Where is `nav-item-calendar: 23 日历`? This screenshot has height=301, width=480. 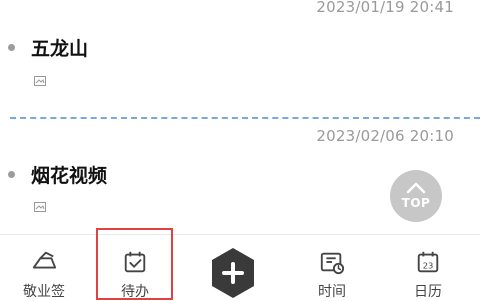
nav-item-calendar: 23 日历 is located at coordinates (428, 268).